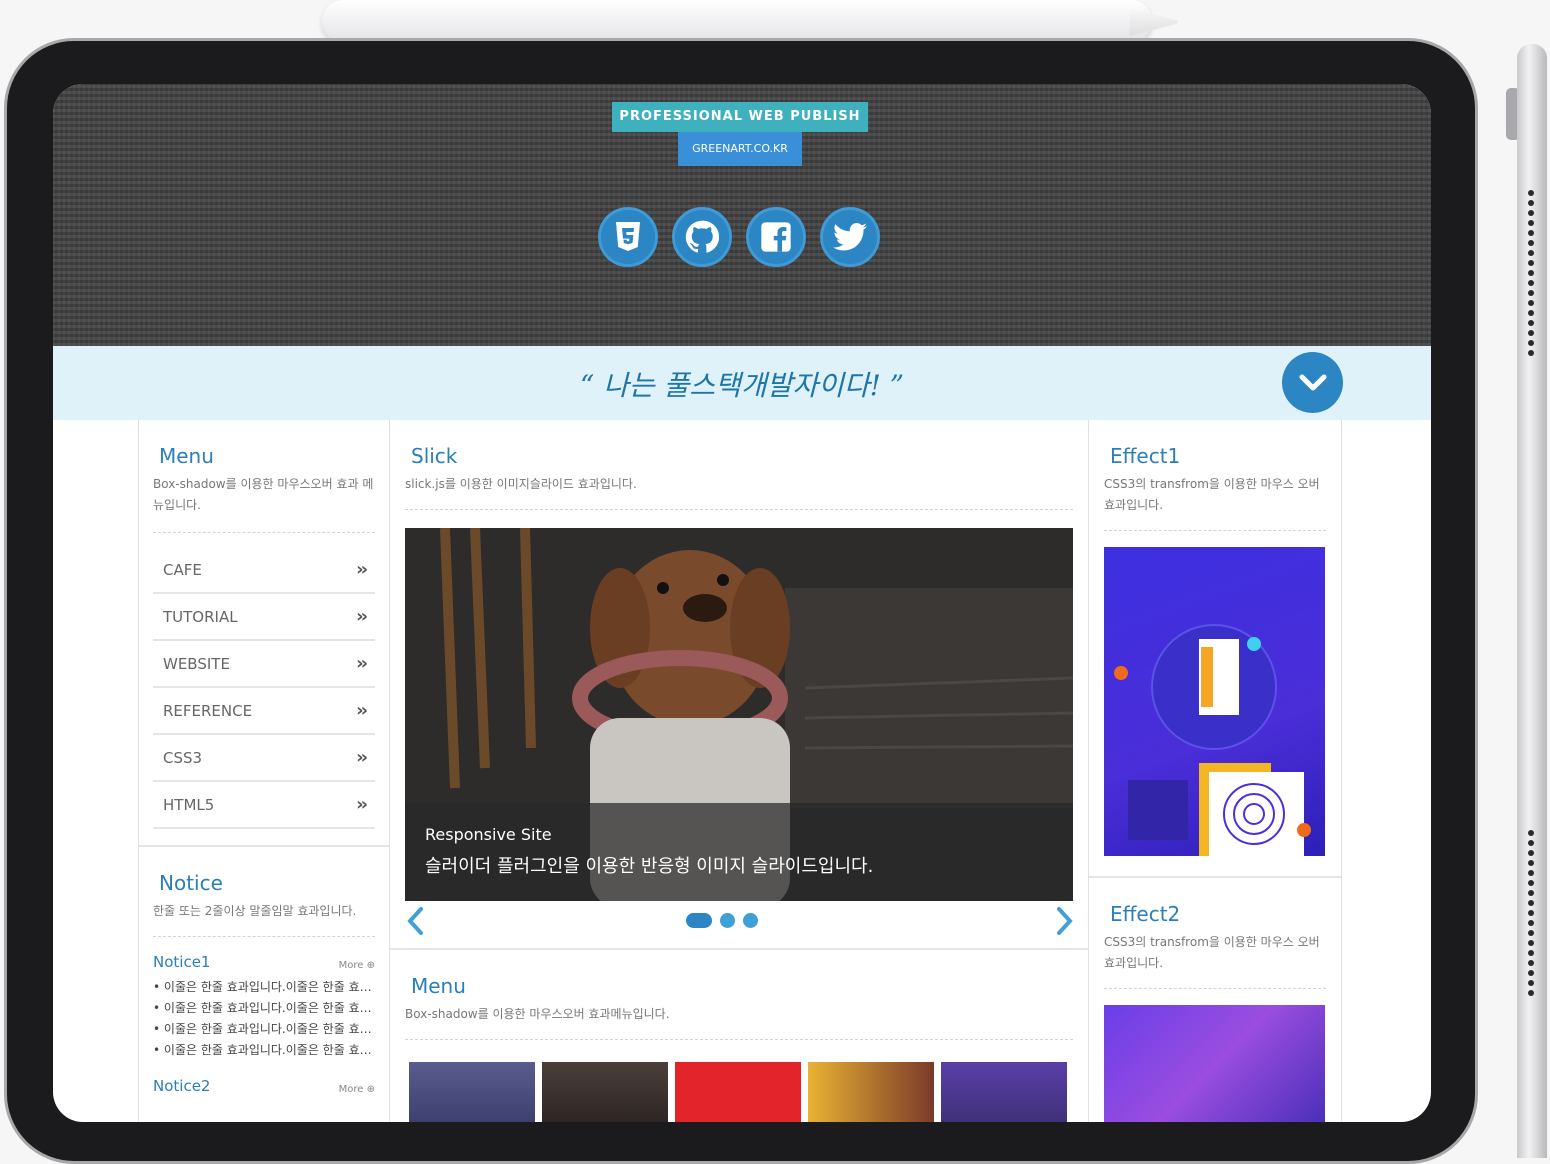 The height and width of the screenshot is (1164, 1550). Describe the element at coordinates (1145, 914) in the screenshot. I see `effect2-section-title: Effect2` at that location.